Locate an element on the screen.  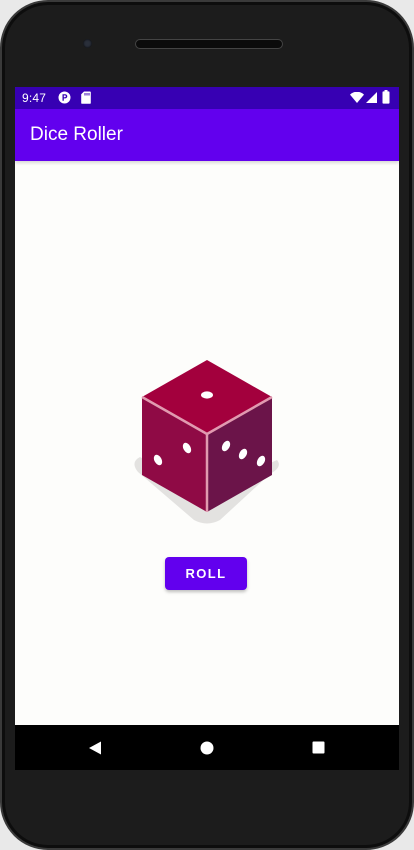
data-saver-icon is located at coordinates (64, 99).